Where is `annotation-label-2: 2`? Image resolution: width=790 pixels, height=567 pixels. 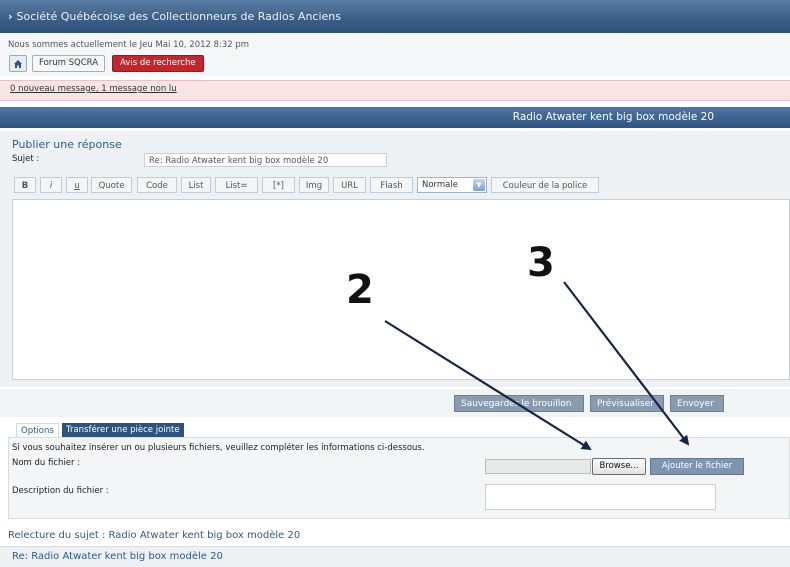 annotation-label-2: 2 is located at coordinates (360, 290).